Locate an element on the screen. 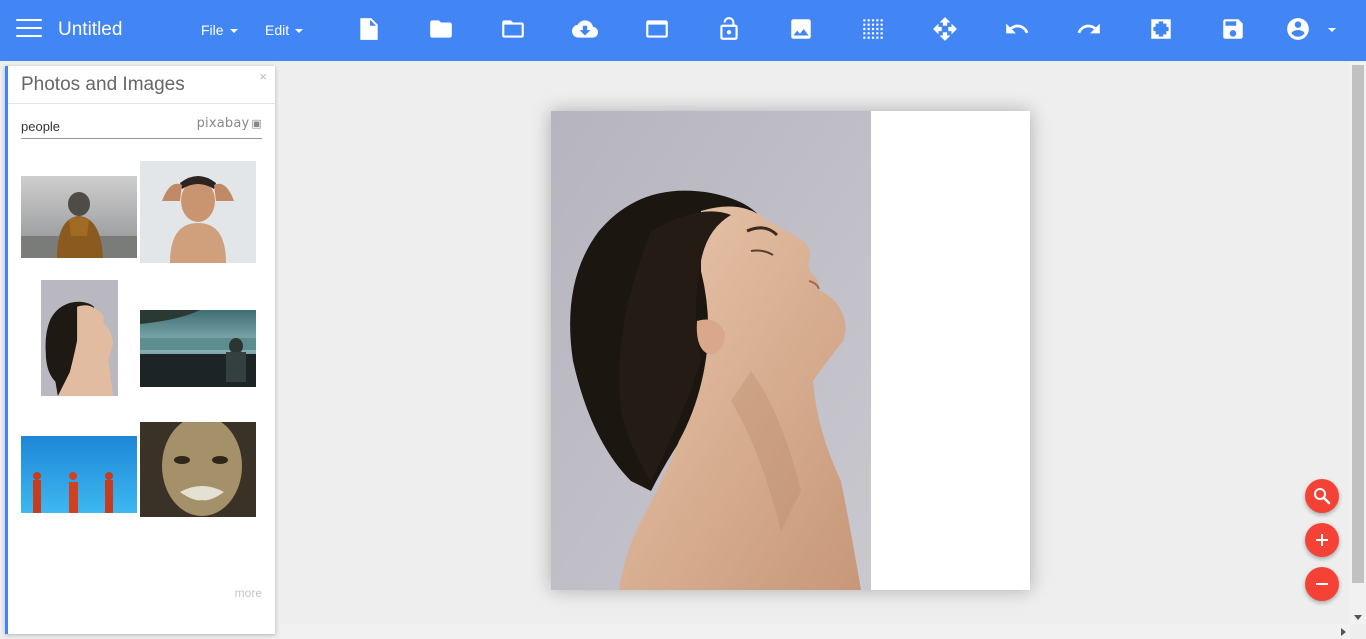 This screenshot has width=1366, height=639. pixabay-logo-text: pixabay is located at coordinates (223, 123).